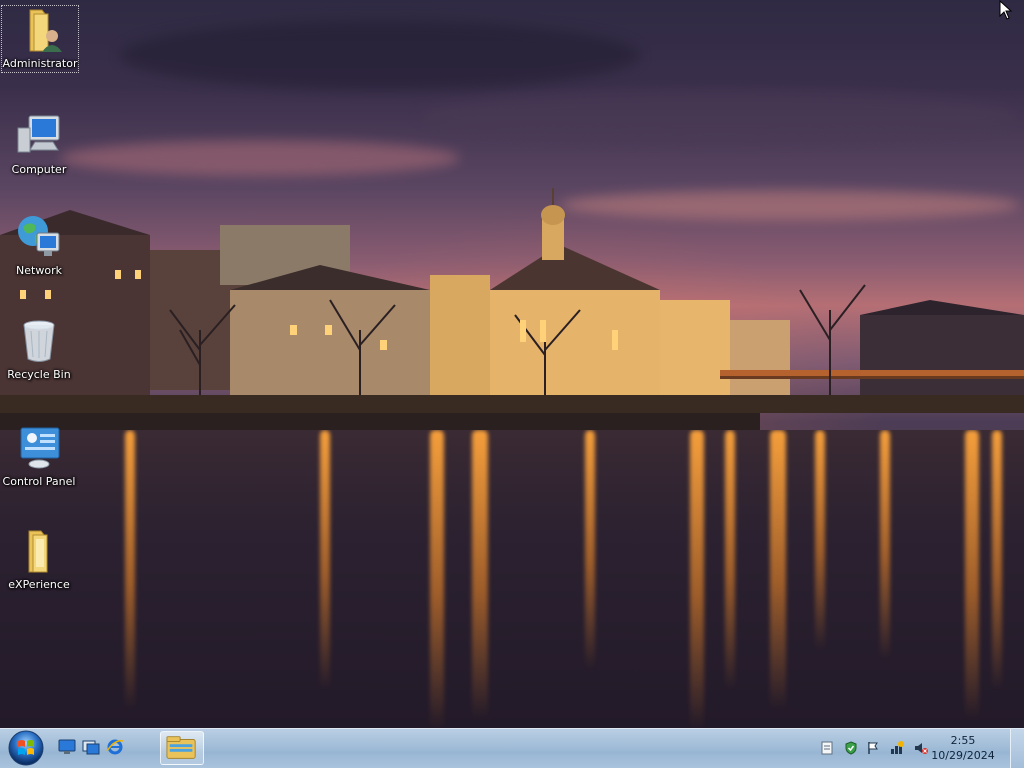 The height and width of the screenshot is (768, 1024). What do you see at coordinates (1017, 748) in the screenshot?
I see `show-desktop-button` at bounding box center [1017, 748].